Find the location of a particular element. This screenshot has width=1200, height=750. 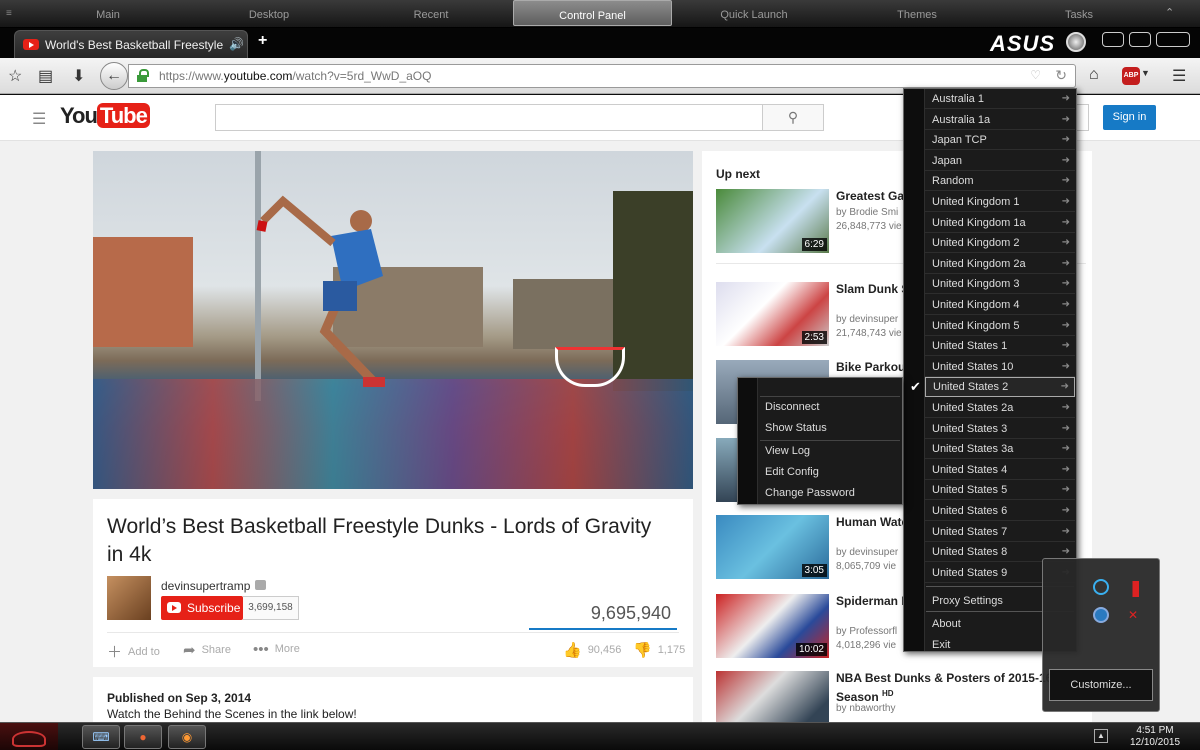

proxy-server-item: Japan ➜ is located at coordinates (1000, 161).